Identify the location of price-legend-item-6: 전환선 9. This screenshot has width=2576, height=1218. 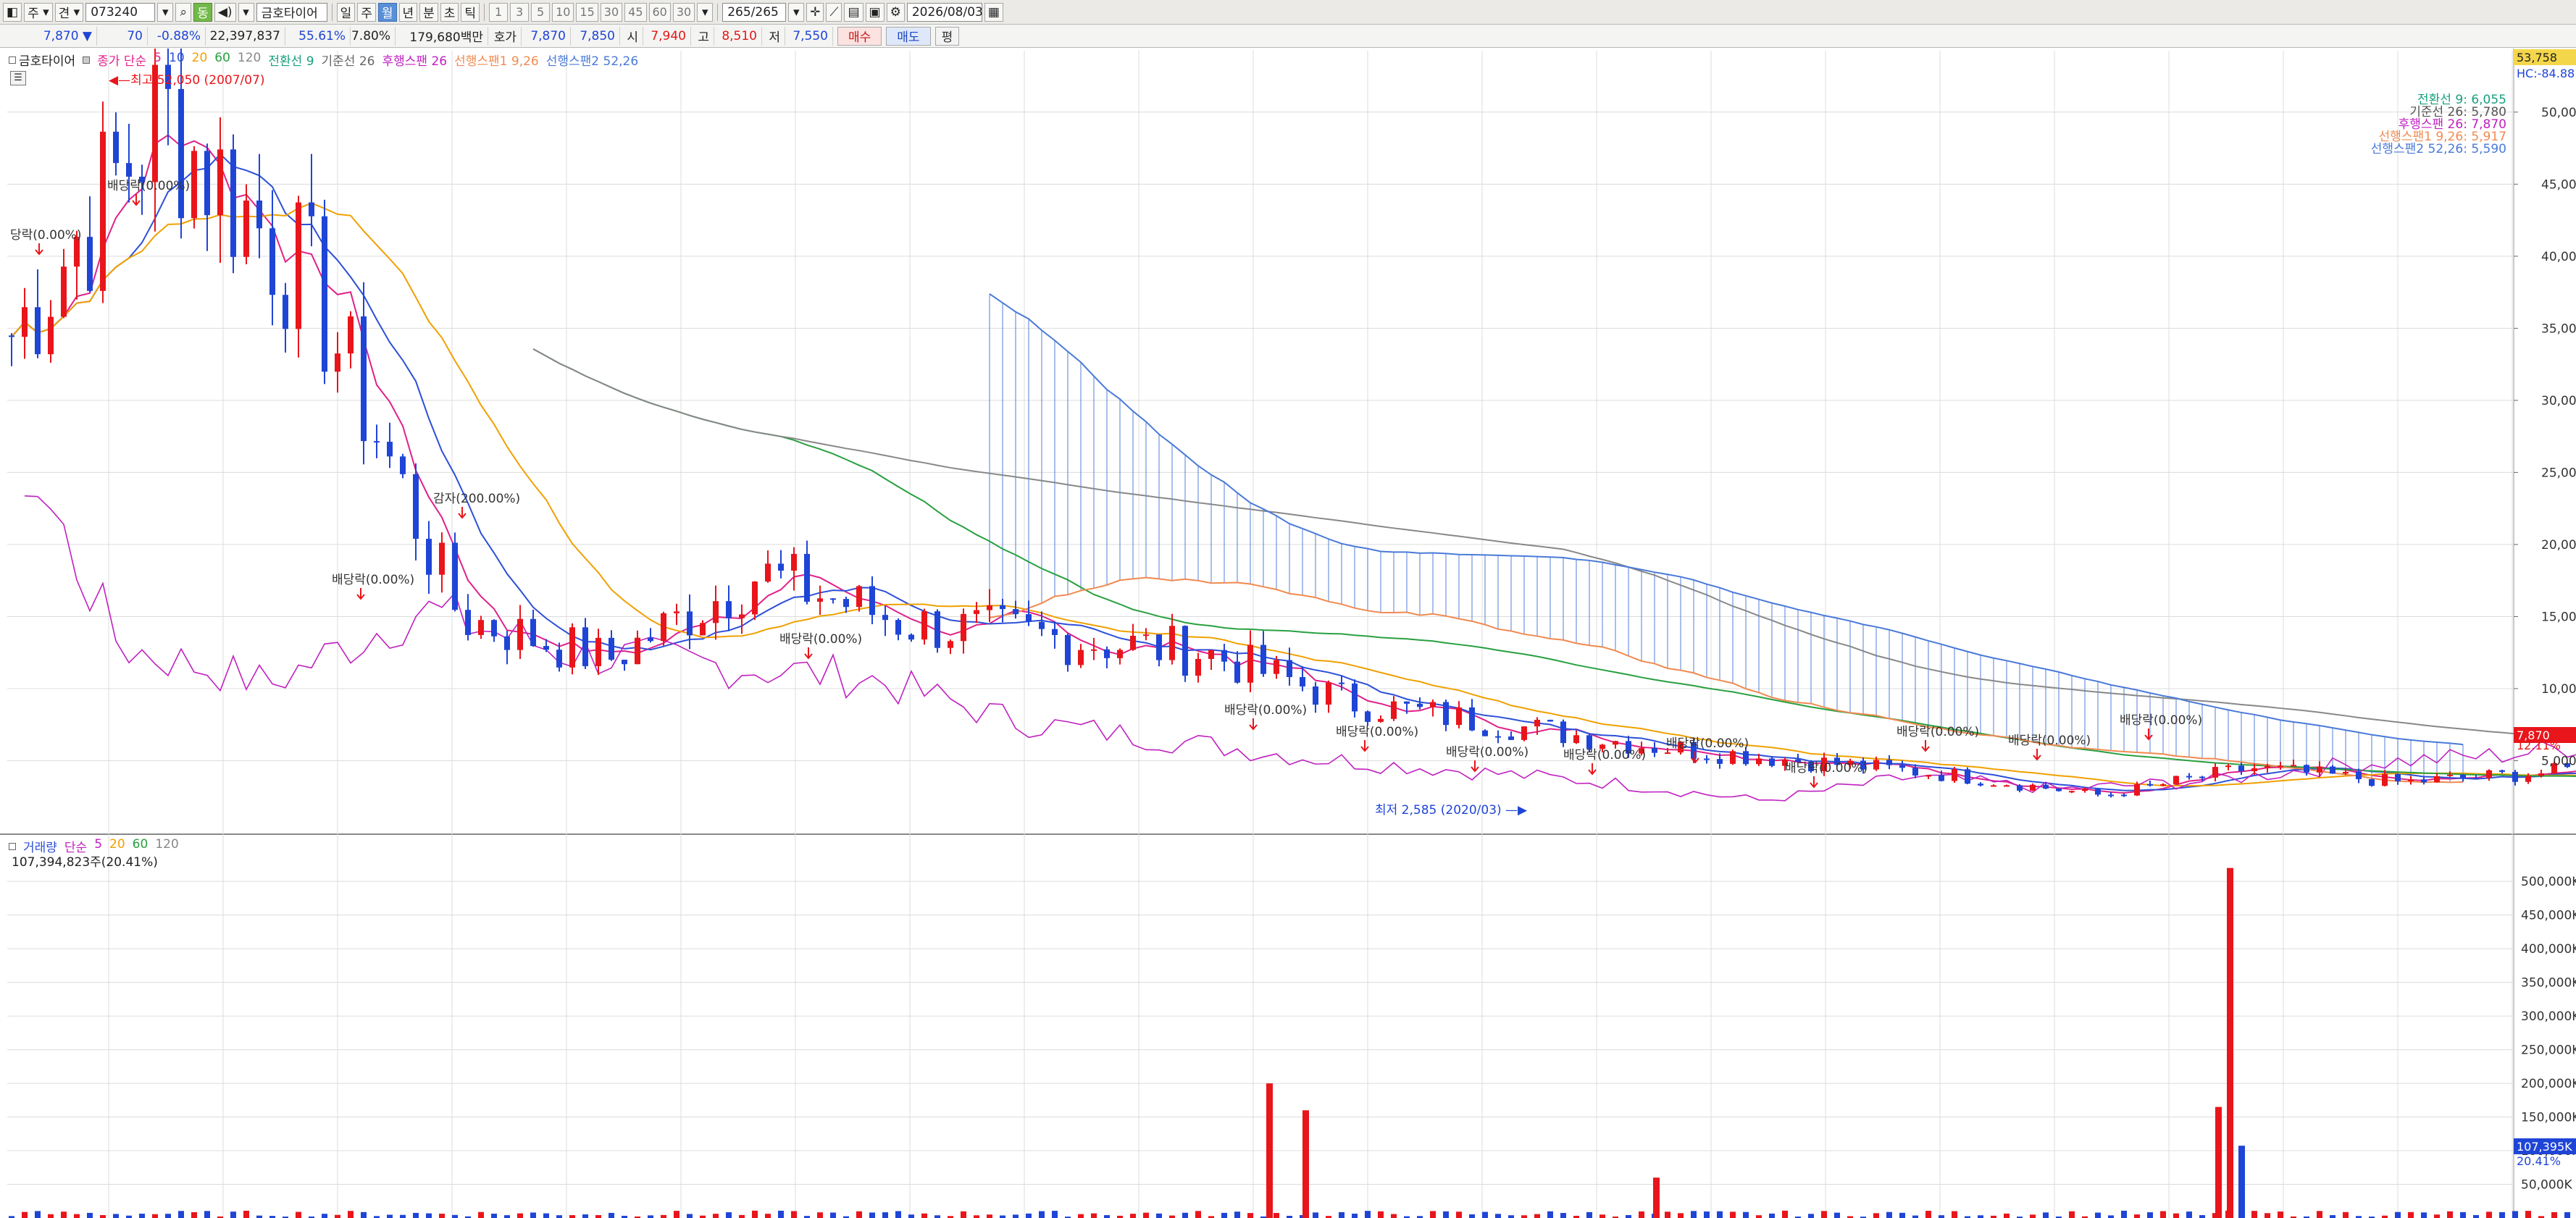
(291, 60).